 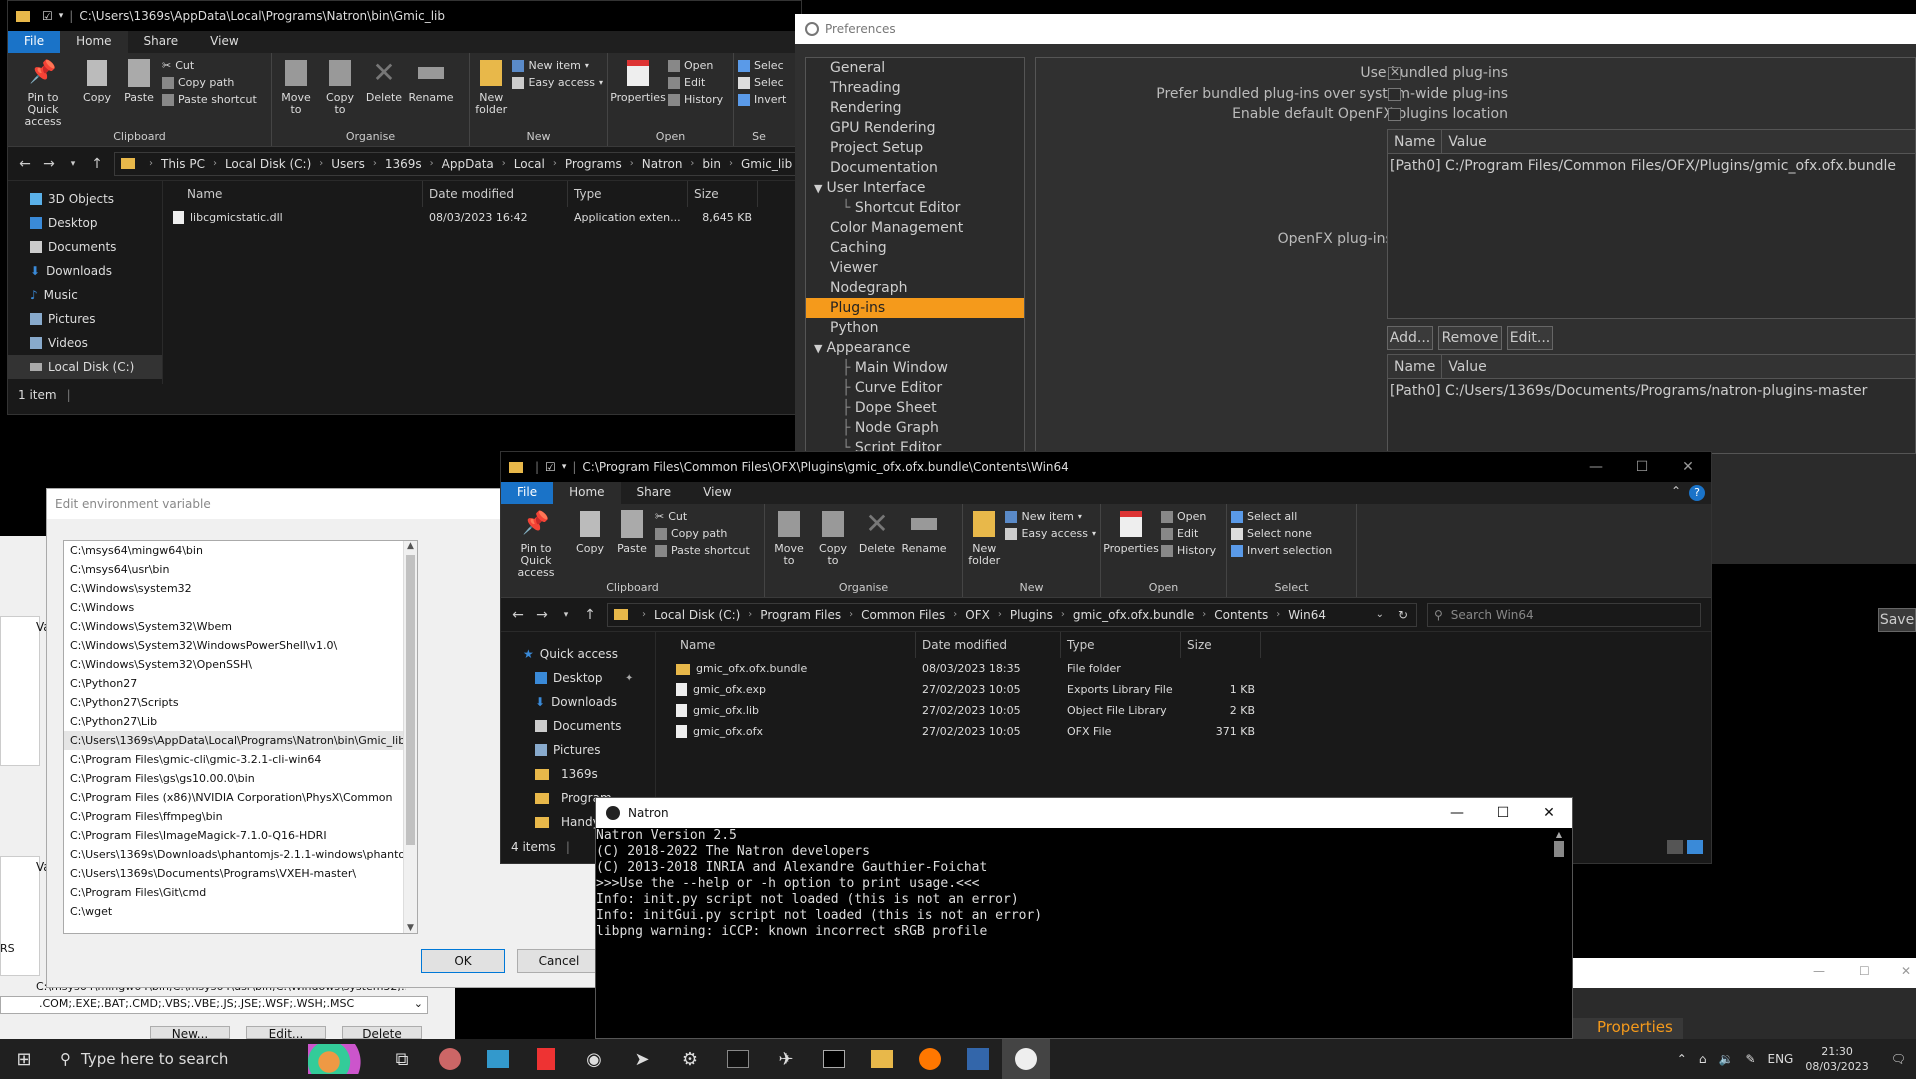 I want to click on nav-item-3d-objects: 3D Objects, so click(x=85, y=199).